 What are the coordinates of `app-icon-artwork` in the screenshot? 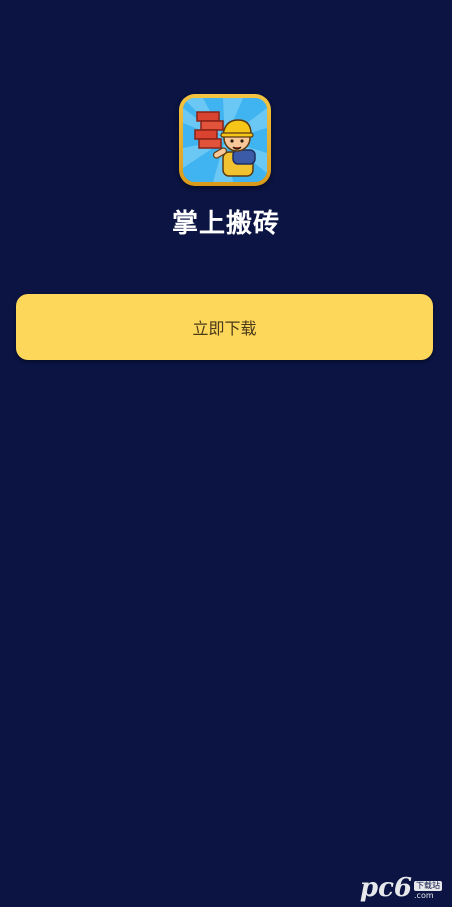 It's located at (225, 140).